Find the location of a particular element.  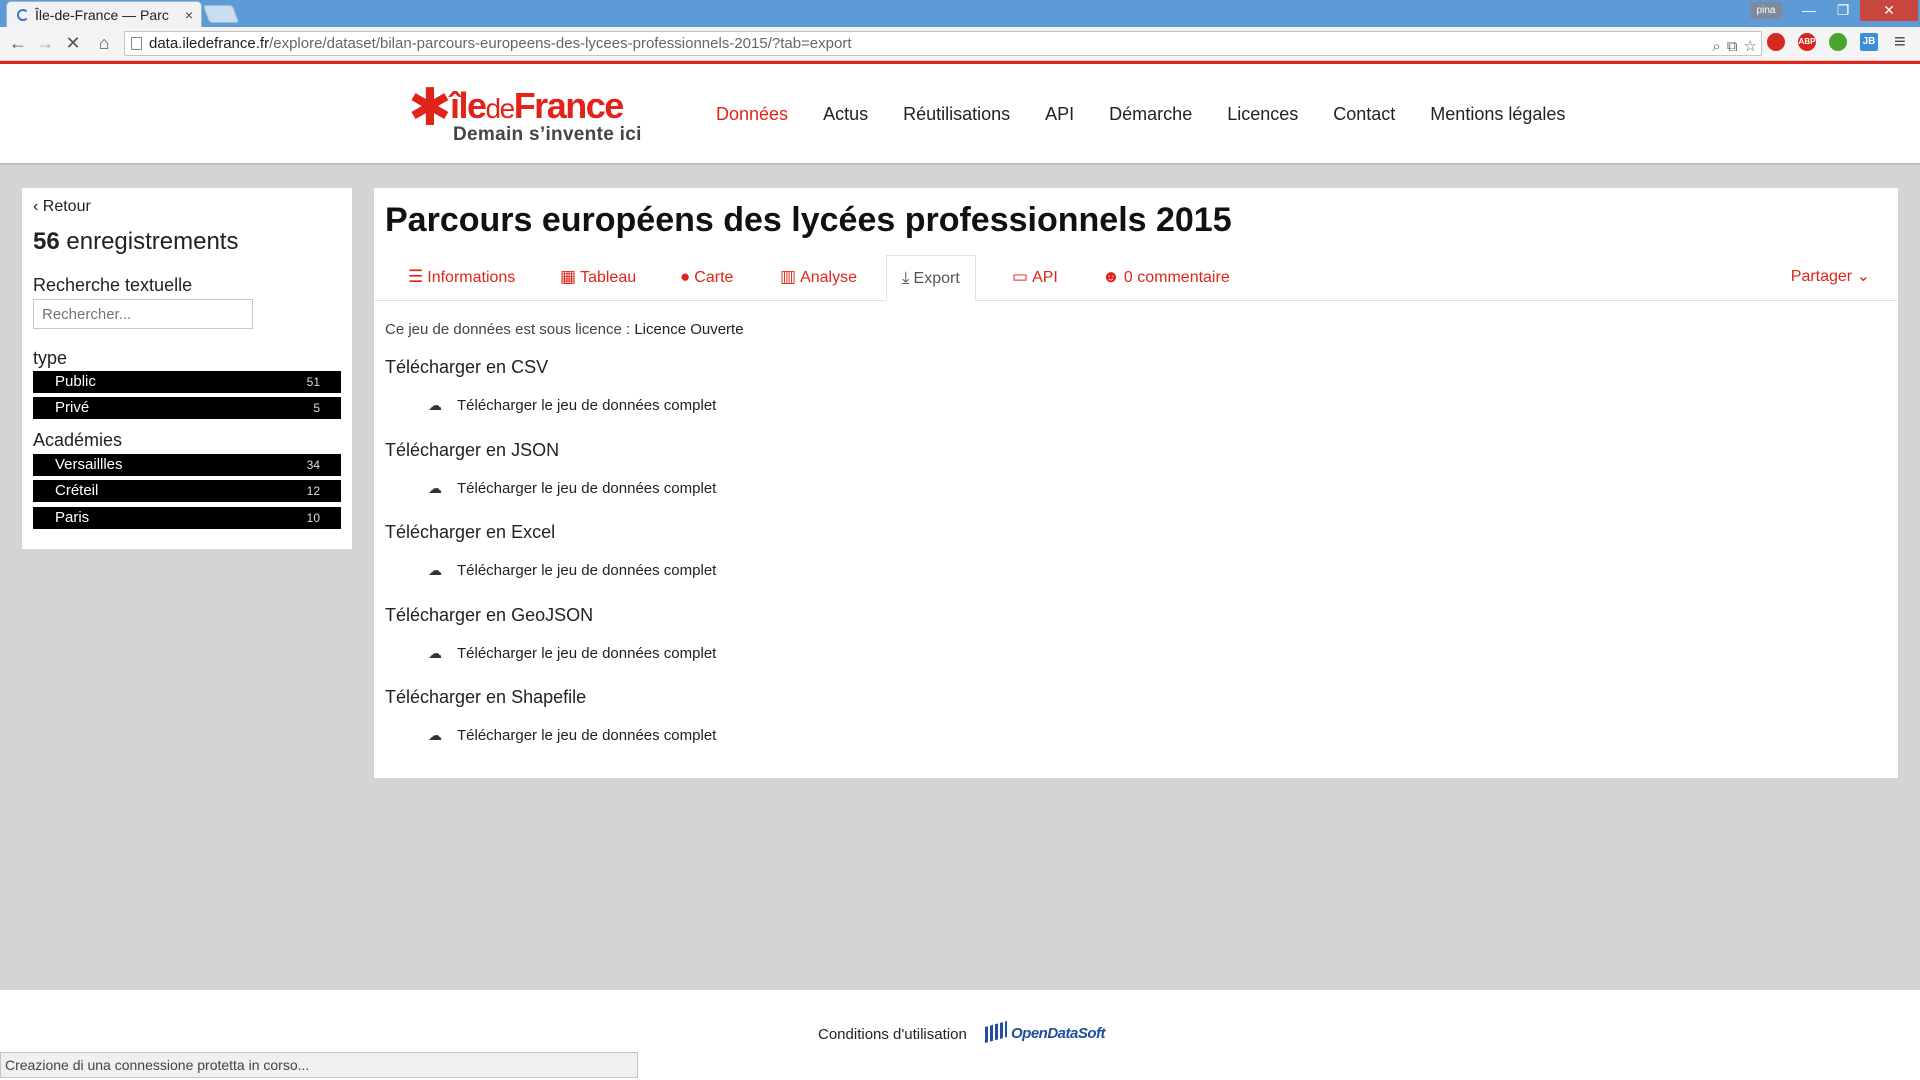

facet-item-creteil: Créteil 12 is located at coordinates (187, 491).